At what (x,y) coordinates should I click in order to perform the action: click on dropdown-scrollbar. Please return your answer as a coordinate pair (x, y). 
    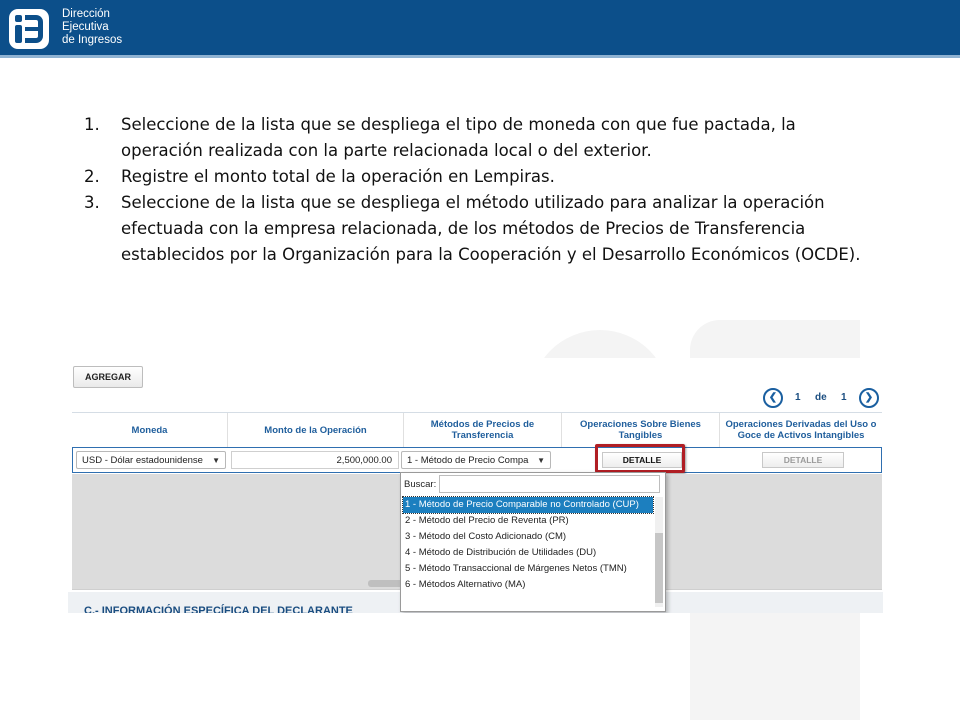
    Looking at the image, I should click on (659, 552).